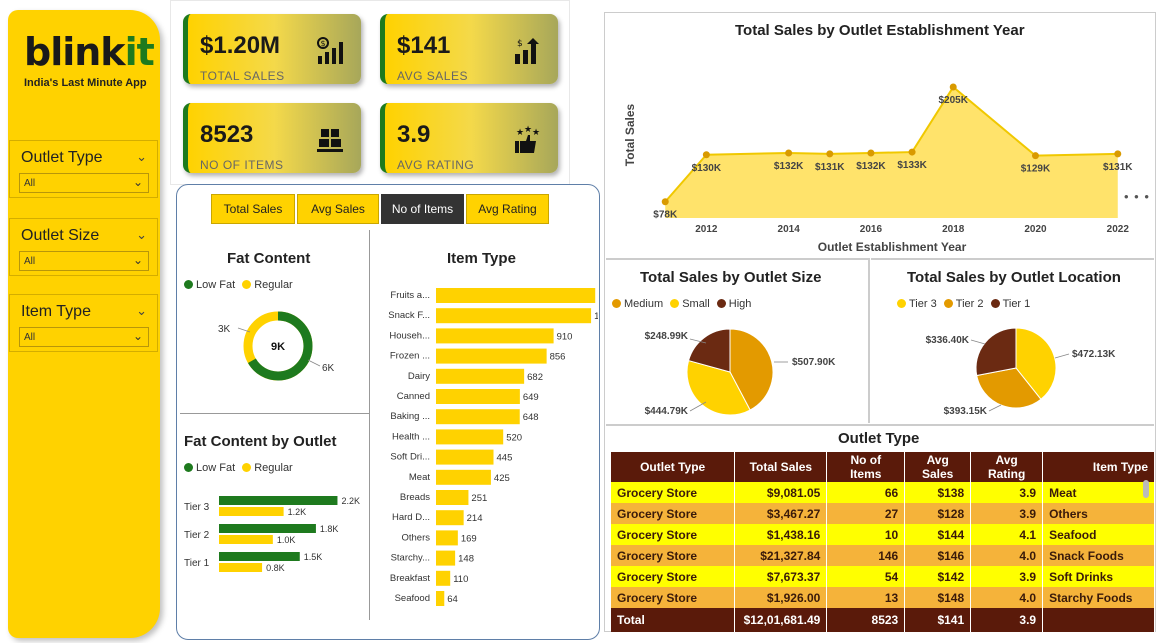 The image size is (1161, 643). Describe the element at coordinates (330, 140) in the screenshot. I see `boxes-icon` at that location.